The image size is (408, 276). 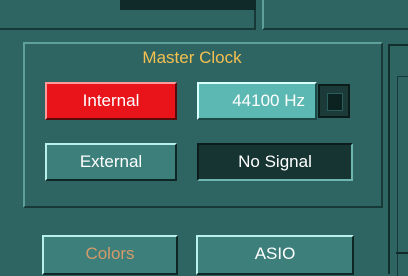 What do you see at coordinates (275, 162) in the screenshot?
I see `signal-status-display: No Signal` at bounding box center [275, 162].